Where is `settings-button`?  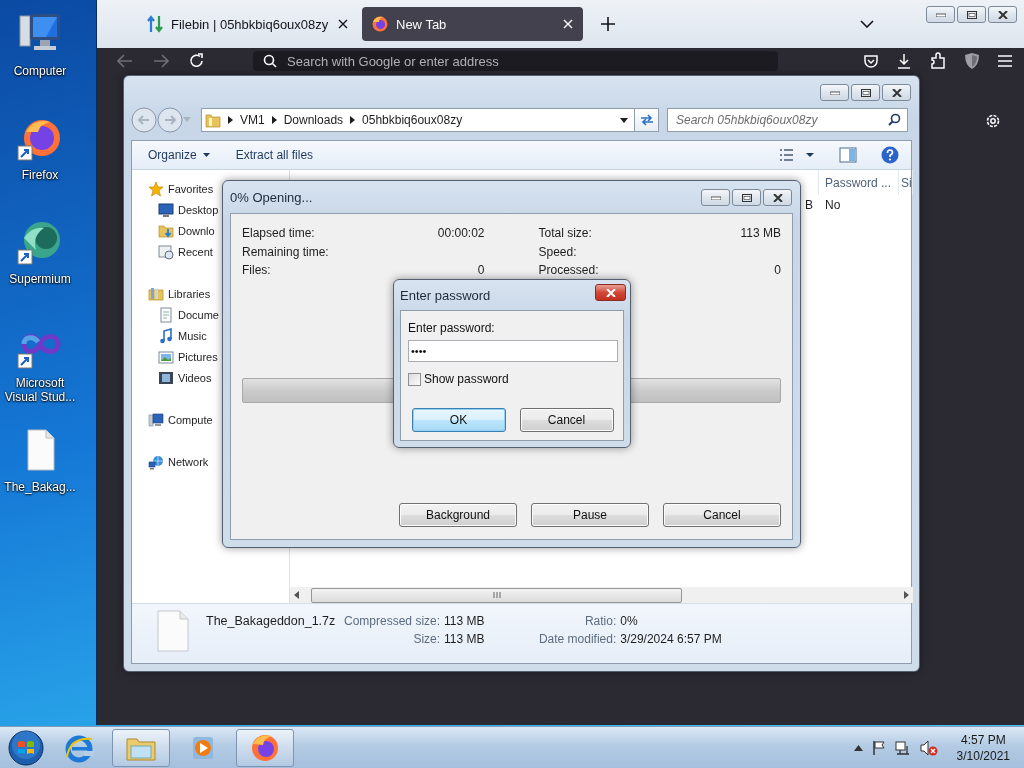 settings-button is located at coordinates (993, 121).